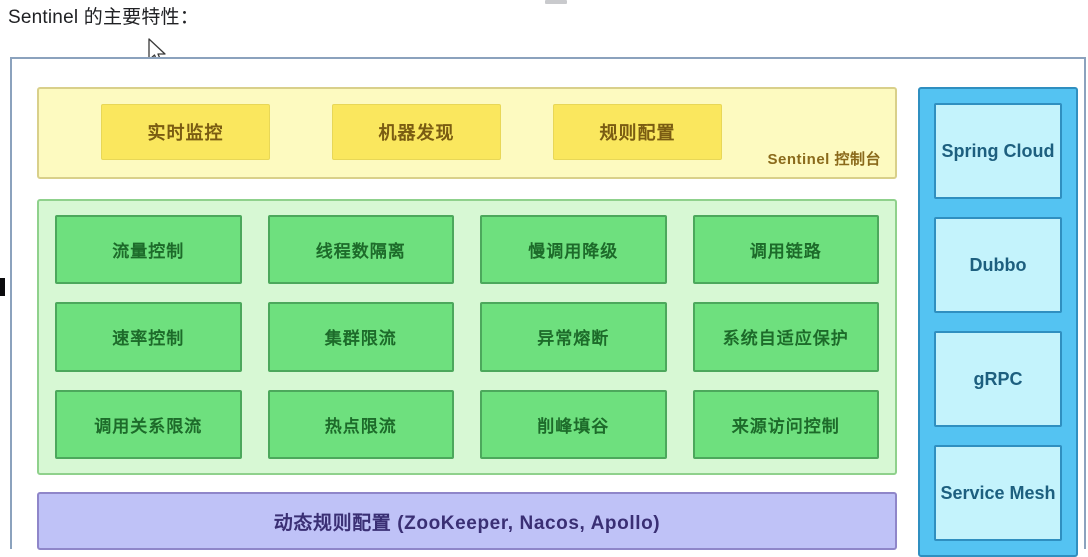 Image resolution: width=1088 pixels, height=557 pixels. Describe the element at coordinates (467, 521) in the screenshot. I see `dynamic-rules-bar: 动态规则配置 (ZooKeeper, Nacos, Apollo)` at that location.